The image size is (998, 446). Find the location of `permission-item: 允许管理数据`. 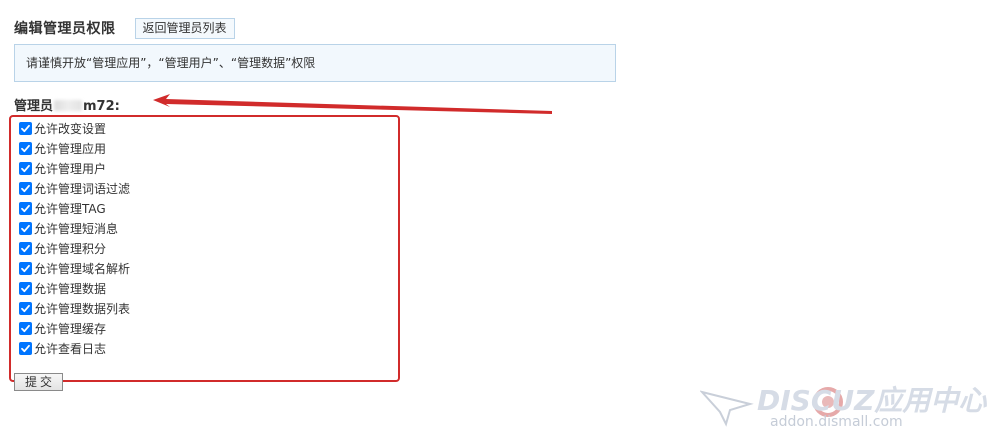

permission-item: 允许管理数据 is located at coordinates (74, 288).